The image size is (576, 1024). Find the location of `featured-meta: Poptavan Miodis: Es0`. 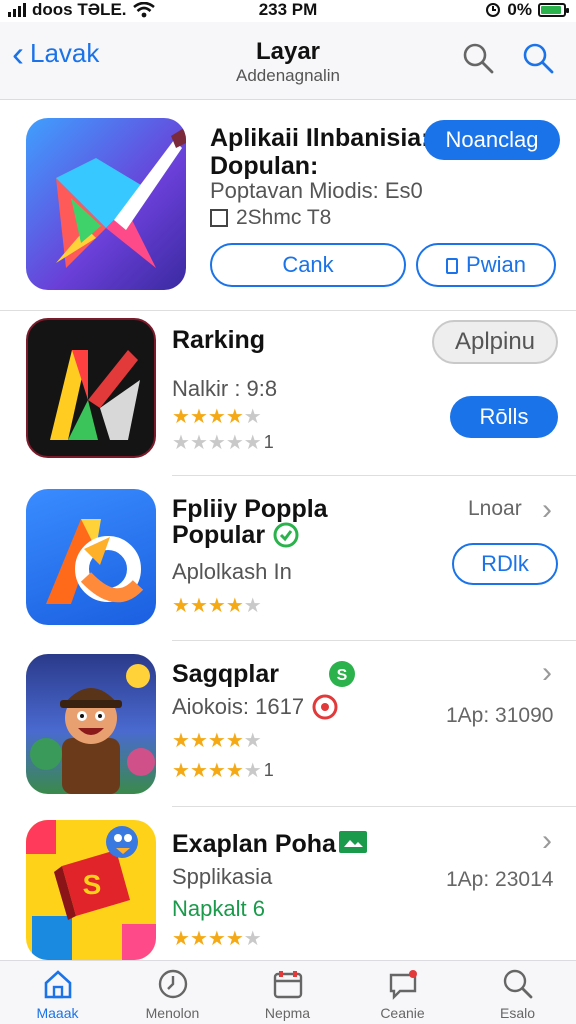

featured-meta: Poptavan Miodis: Es0 is located at coordinates (316, 190).